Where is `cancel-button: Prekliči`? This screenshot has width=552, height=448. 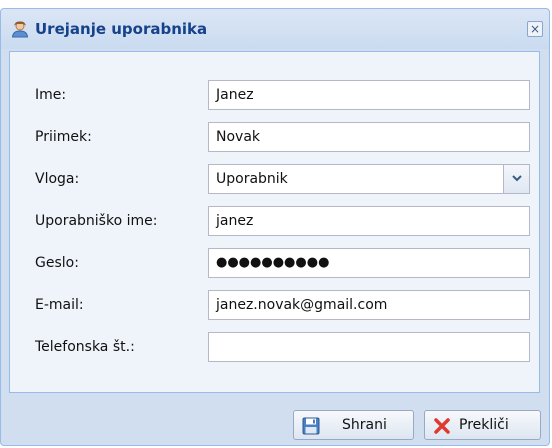
cancel-button: Prekliči is located at coordinates (482, 425).